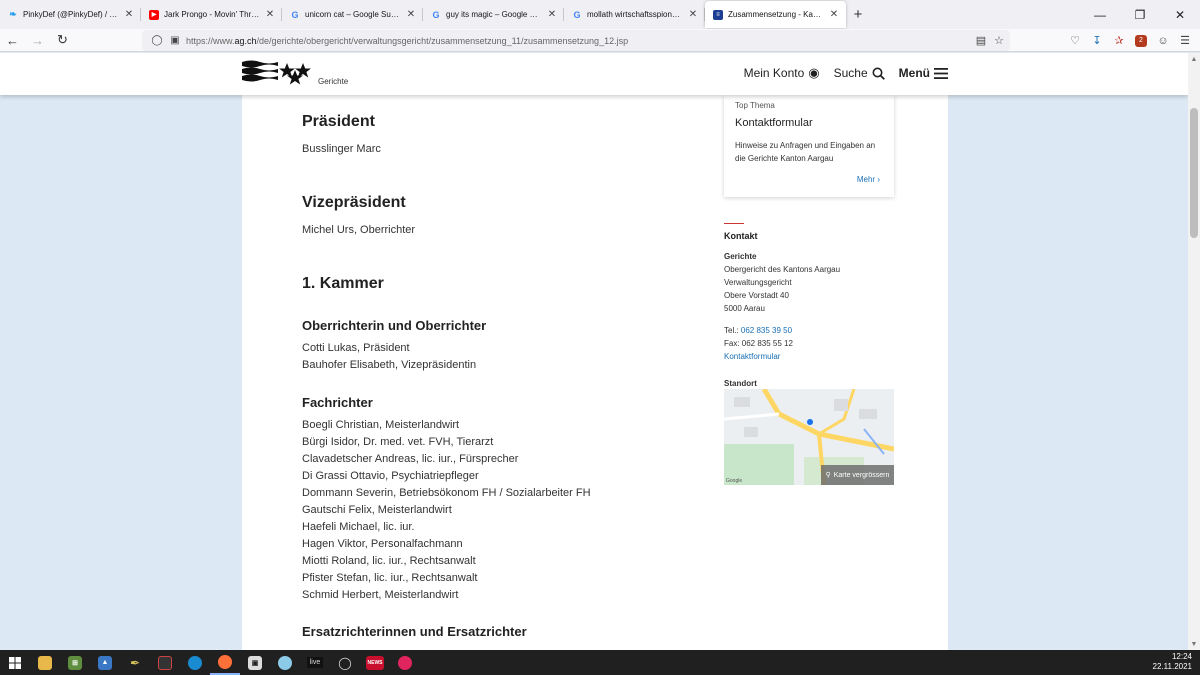  I want to click on kontakt-org: Gerichte, so click(740, 256).